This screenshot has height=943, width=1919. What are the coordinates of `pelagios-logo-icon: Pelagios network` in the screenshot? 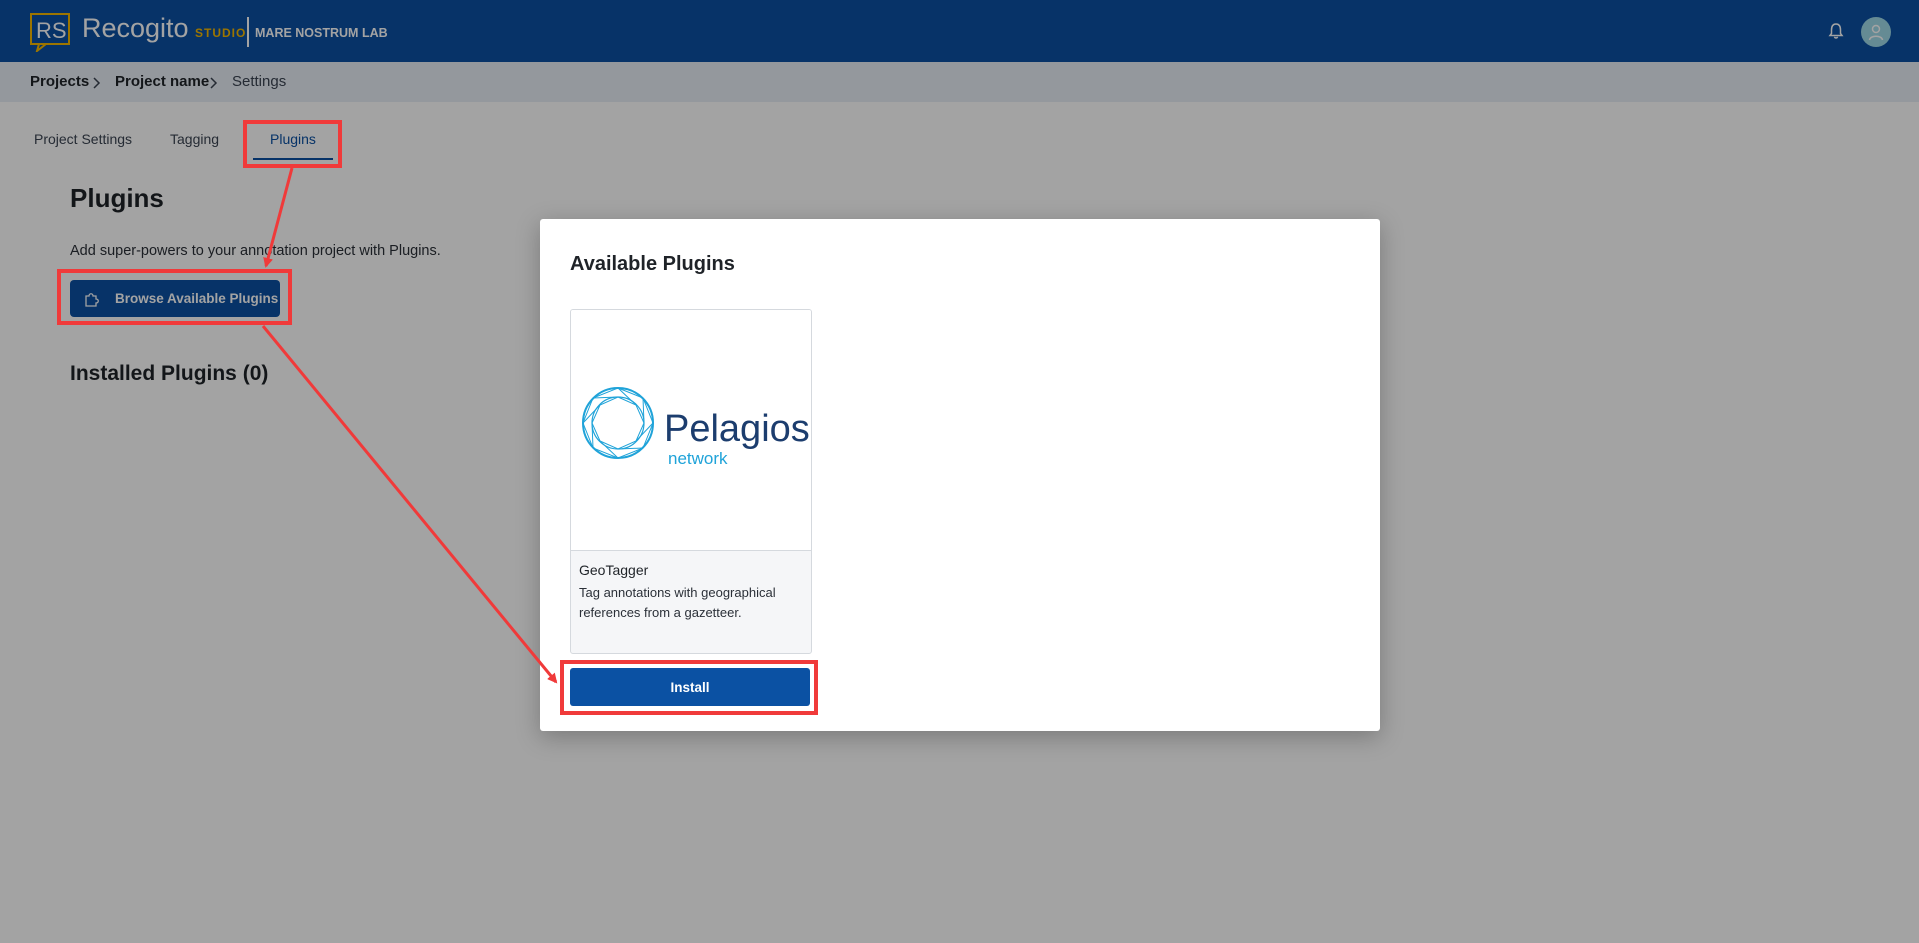 It's located at (696, 427).